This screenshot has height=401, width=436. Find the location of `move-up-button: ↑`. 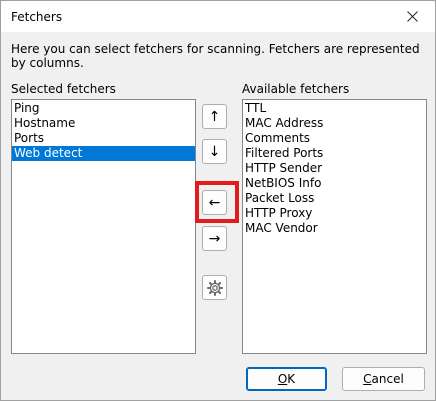

move-up-button: ↑ is located at coordinates (214, 116).